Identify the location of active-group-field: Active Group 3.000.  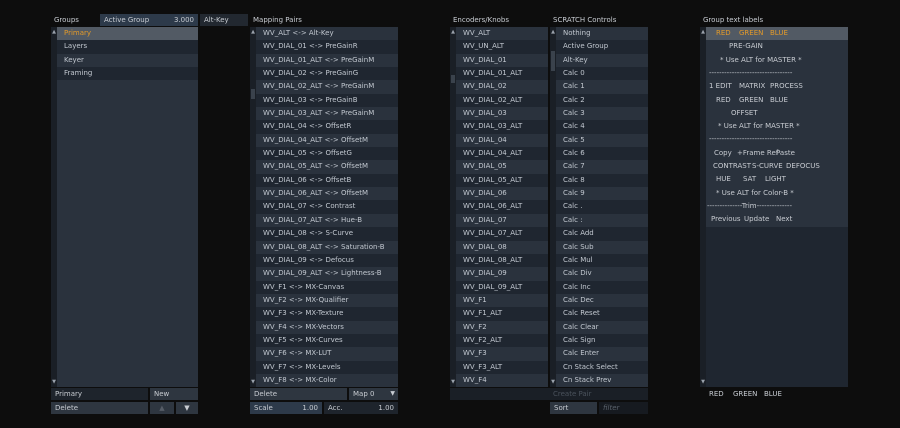
(149, 20).